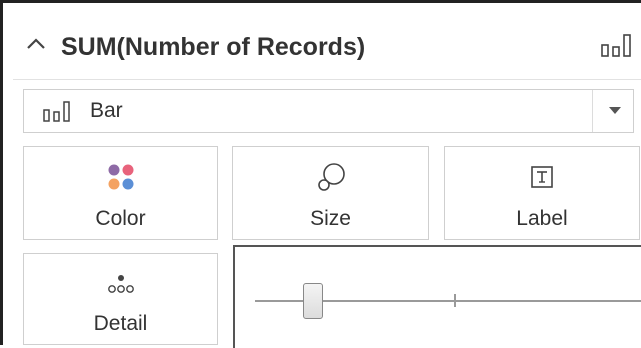  I want to click on mark-type-dropdown: Bar, so click(328, 111).